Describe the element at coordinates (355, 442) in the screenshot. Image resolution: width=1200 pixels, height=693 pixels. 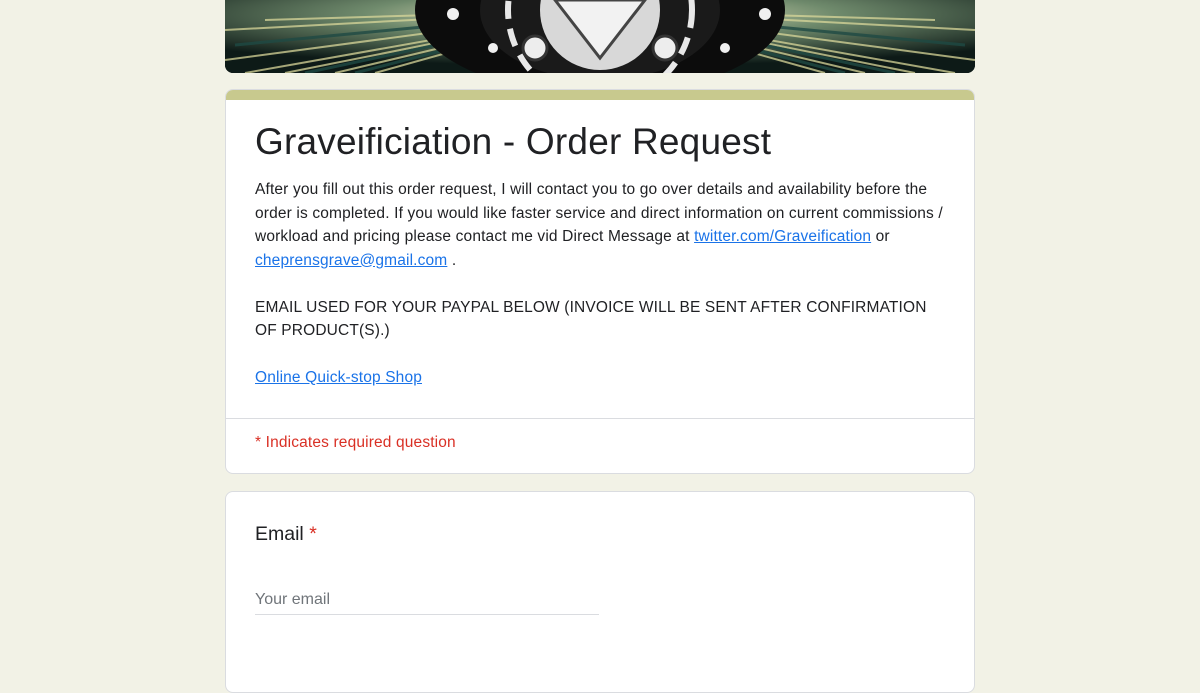
I see `required-question-note: * Indicates required question` at that location.